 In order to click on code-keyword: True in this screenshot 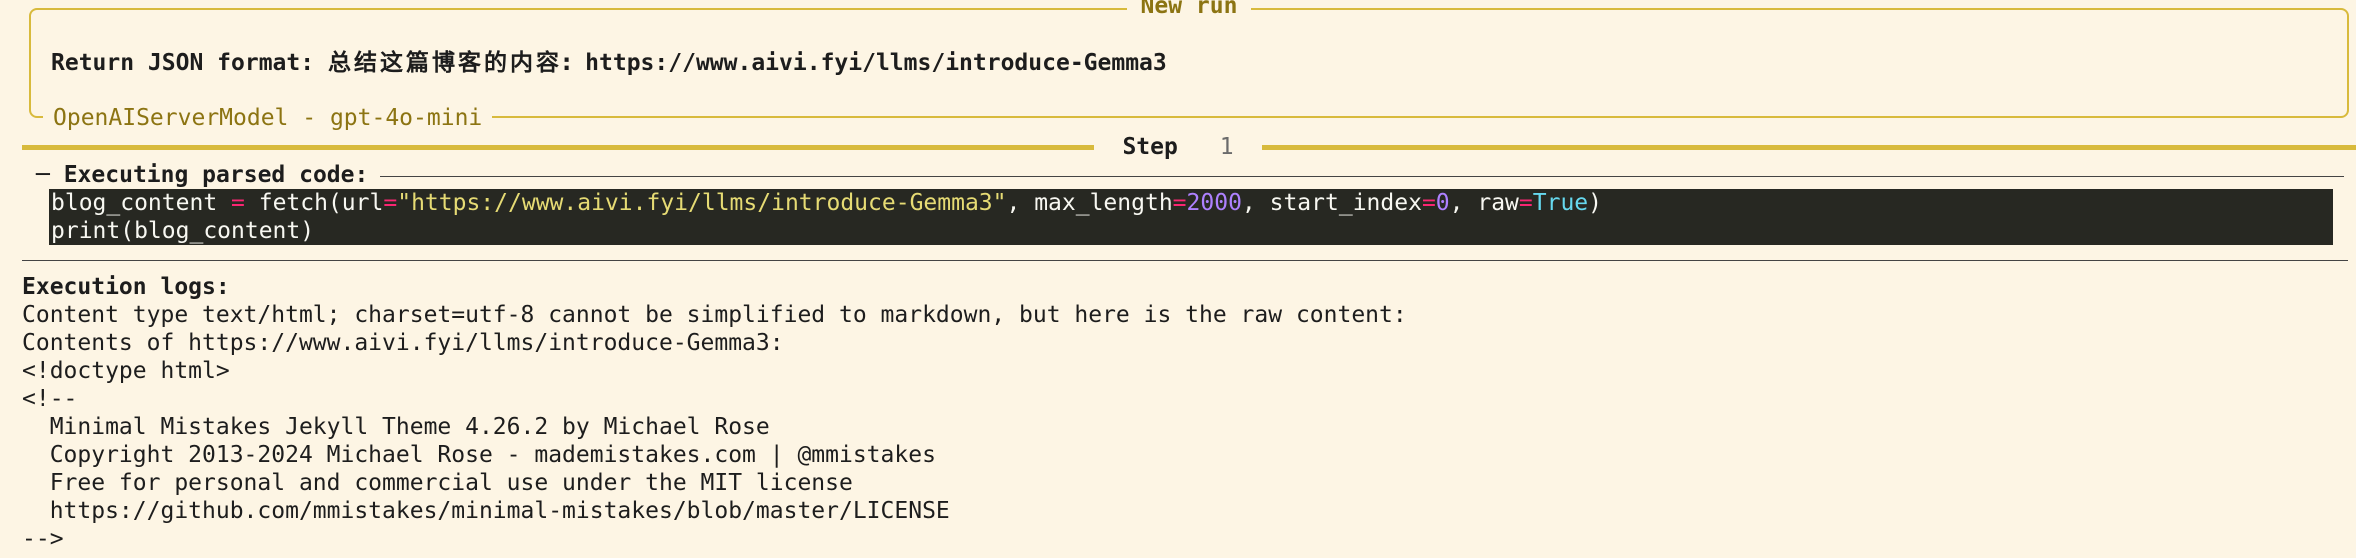, I will do `click(1560, 203)`.